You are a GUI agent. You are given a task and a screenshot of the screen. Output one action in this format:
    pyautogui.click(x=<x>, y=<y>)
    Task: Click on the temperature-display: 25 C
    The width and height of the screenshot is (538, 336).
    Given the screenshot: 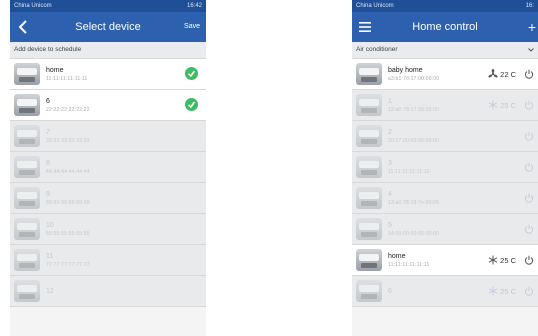 What is the action you would take?
    pyautogui.click(x=502, y=260)
    